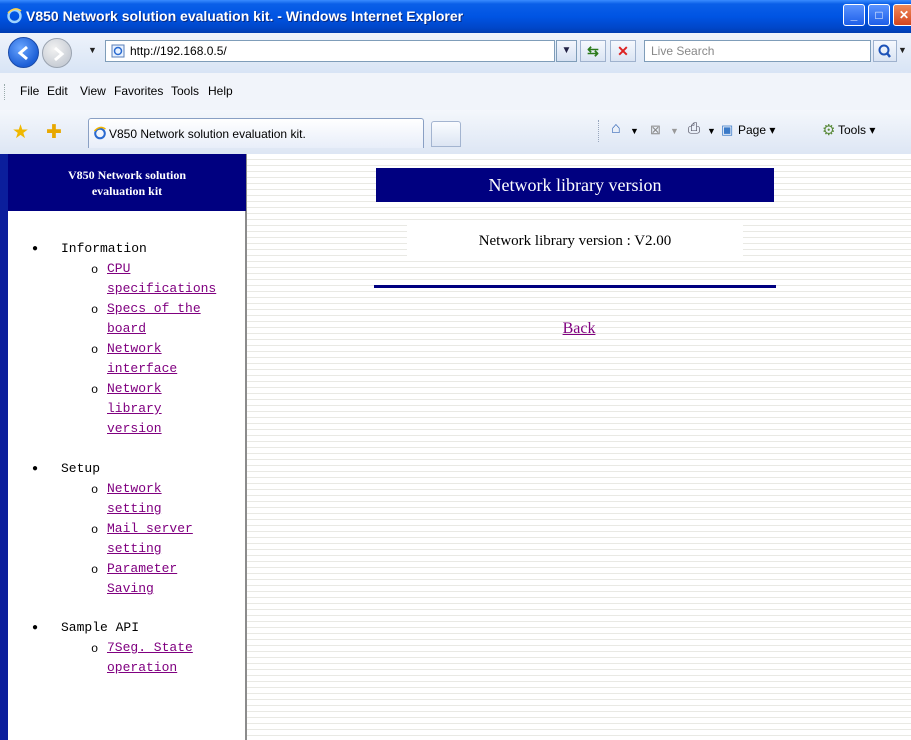 Image resolution: width=911 pixels, height=740 pixels. What do you see at coordinates (674, 131) in the screenshot?
I see `feeds-dropdown-icon: ▼` at bounding box center [674, 131].